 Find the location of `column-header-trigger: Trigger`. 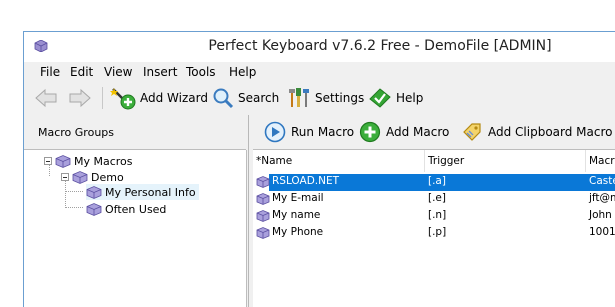

column-header-trigger: Trigger is located at coordinates (446, 161).